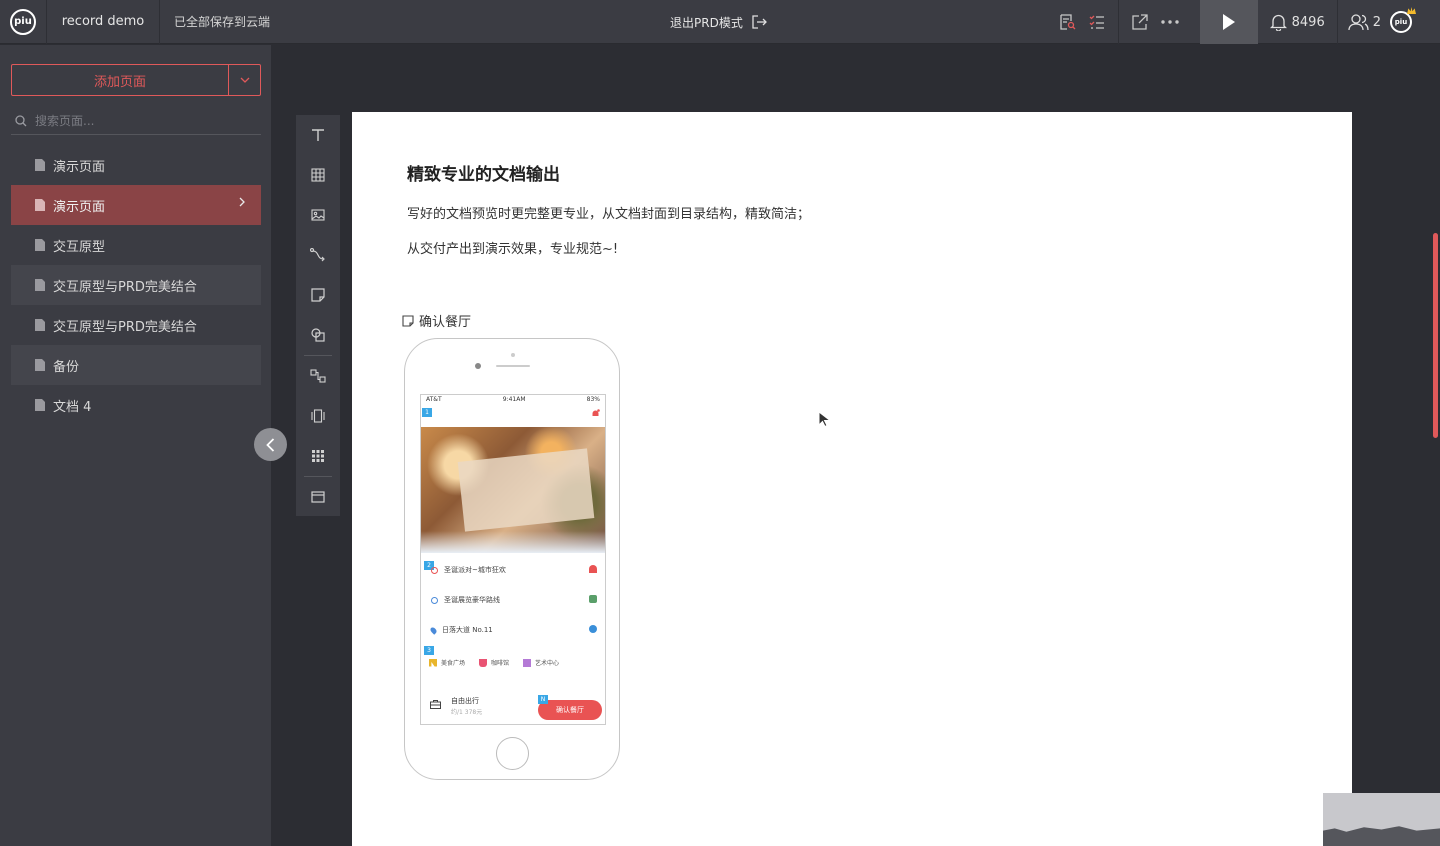 This screenshot has height=846, width=1440. I want to click on image-tool-icon, so click(318, 215).